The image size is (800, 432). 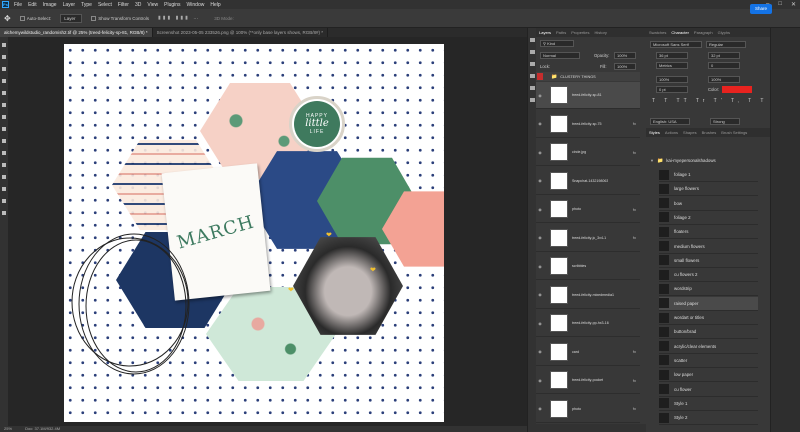 I want to click on tab-styles: Styles, so click(x=654, y=132).